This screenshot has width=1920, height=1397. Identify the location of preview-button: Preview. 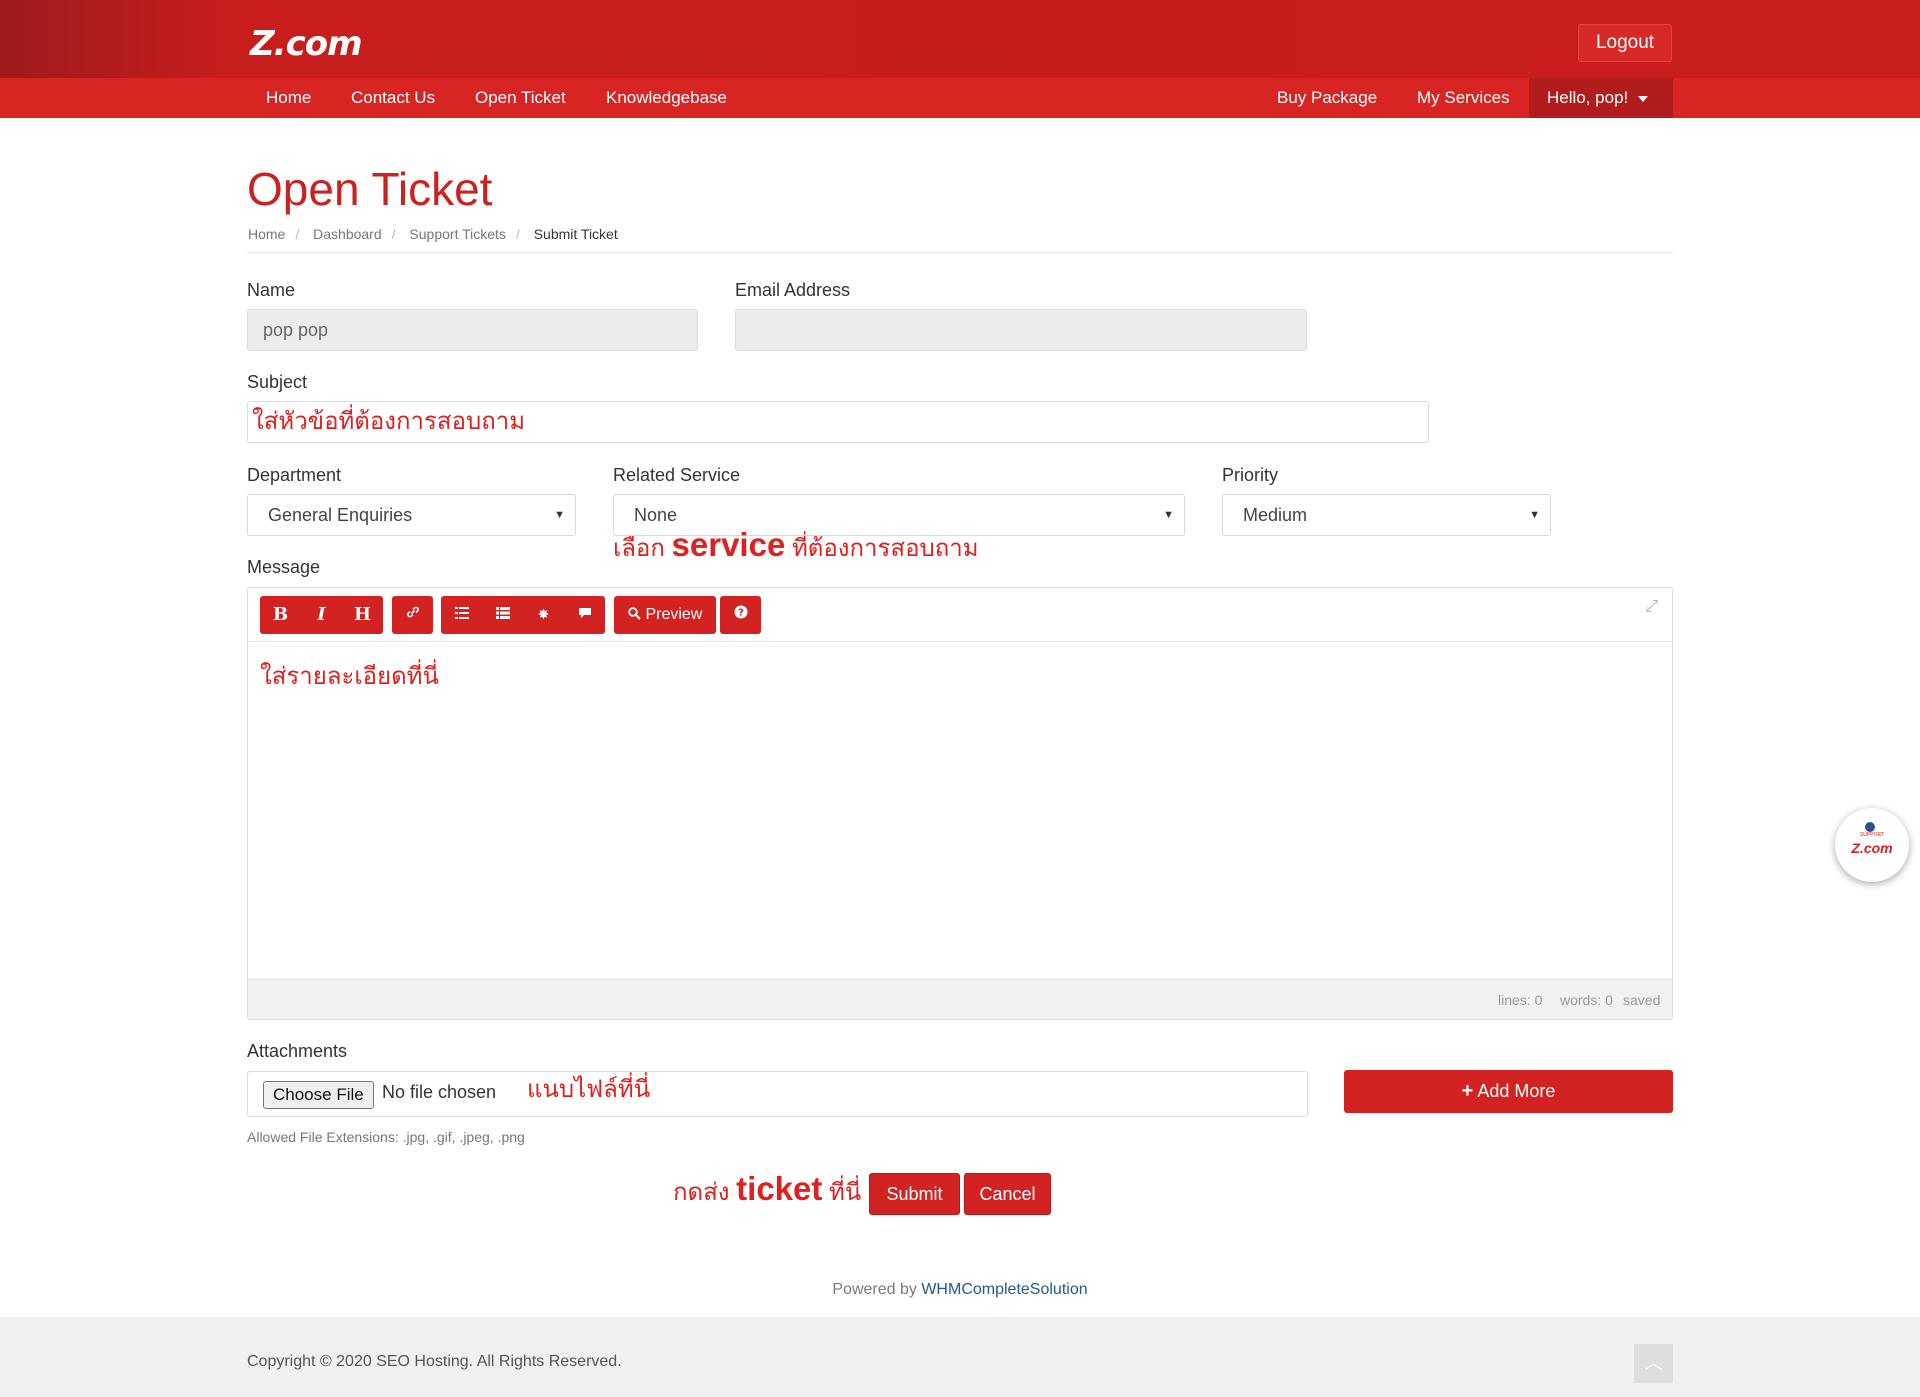
(665, 615).